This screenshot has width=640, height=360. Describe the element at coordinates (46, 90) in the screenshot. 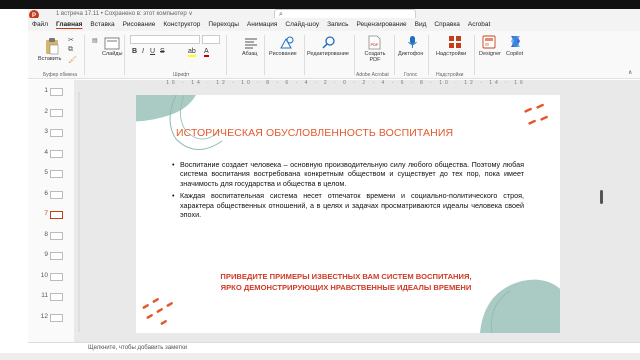

I see `thumbnail-number: 1` at that location.